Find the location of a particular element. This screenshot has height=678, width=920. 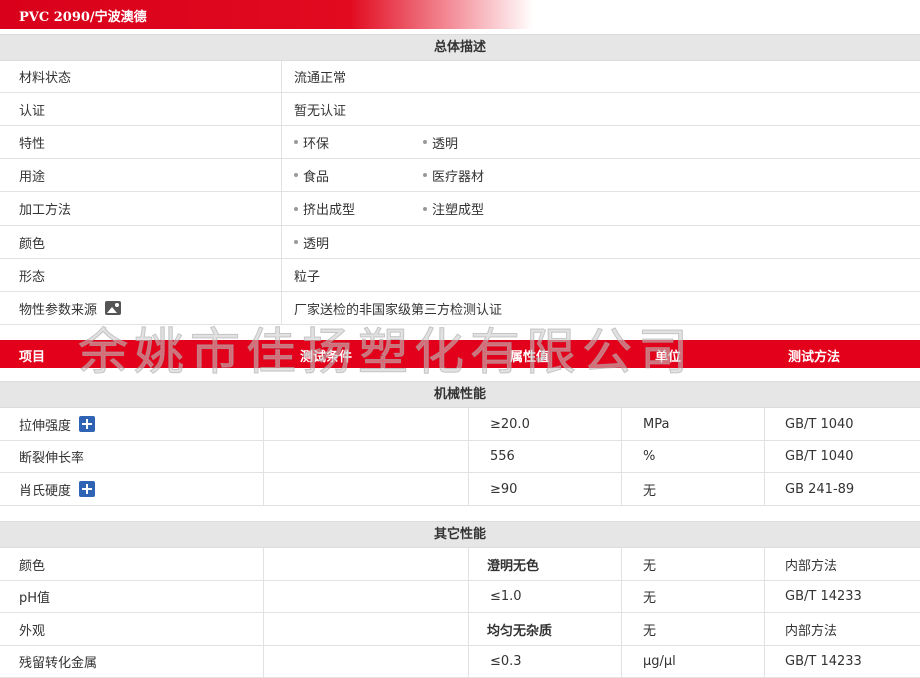

property-value: ≤0.3 is located at coordinates (506, 661).